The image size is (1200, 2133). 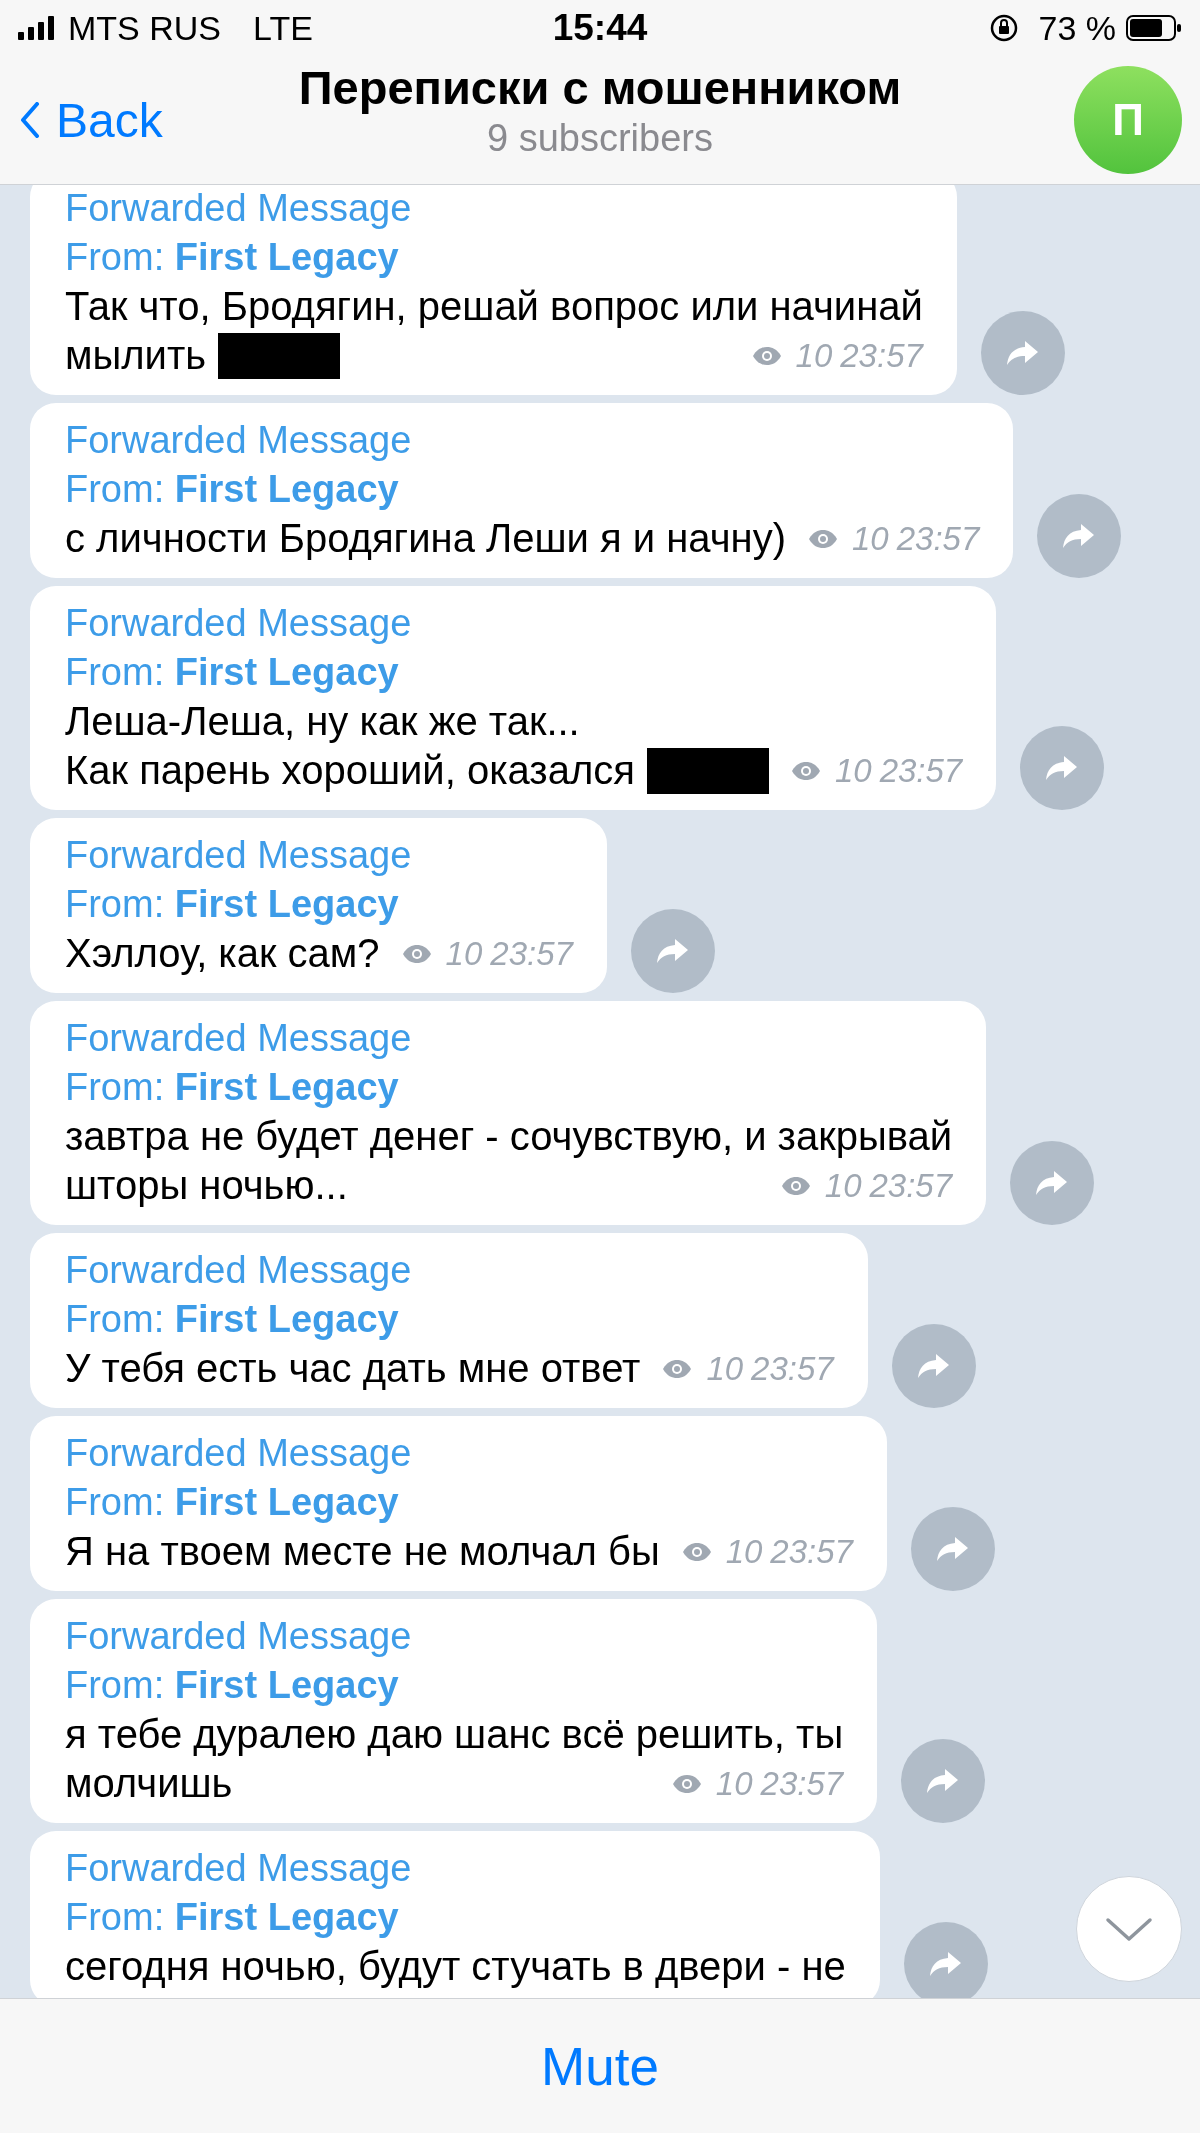 What do you see at coordinates (600, 28) in the screenshot?
I see `clock-time: 15:44` at bounding box center [600, 28].